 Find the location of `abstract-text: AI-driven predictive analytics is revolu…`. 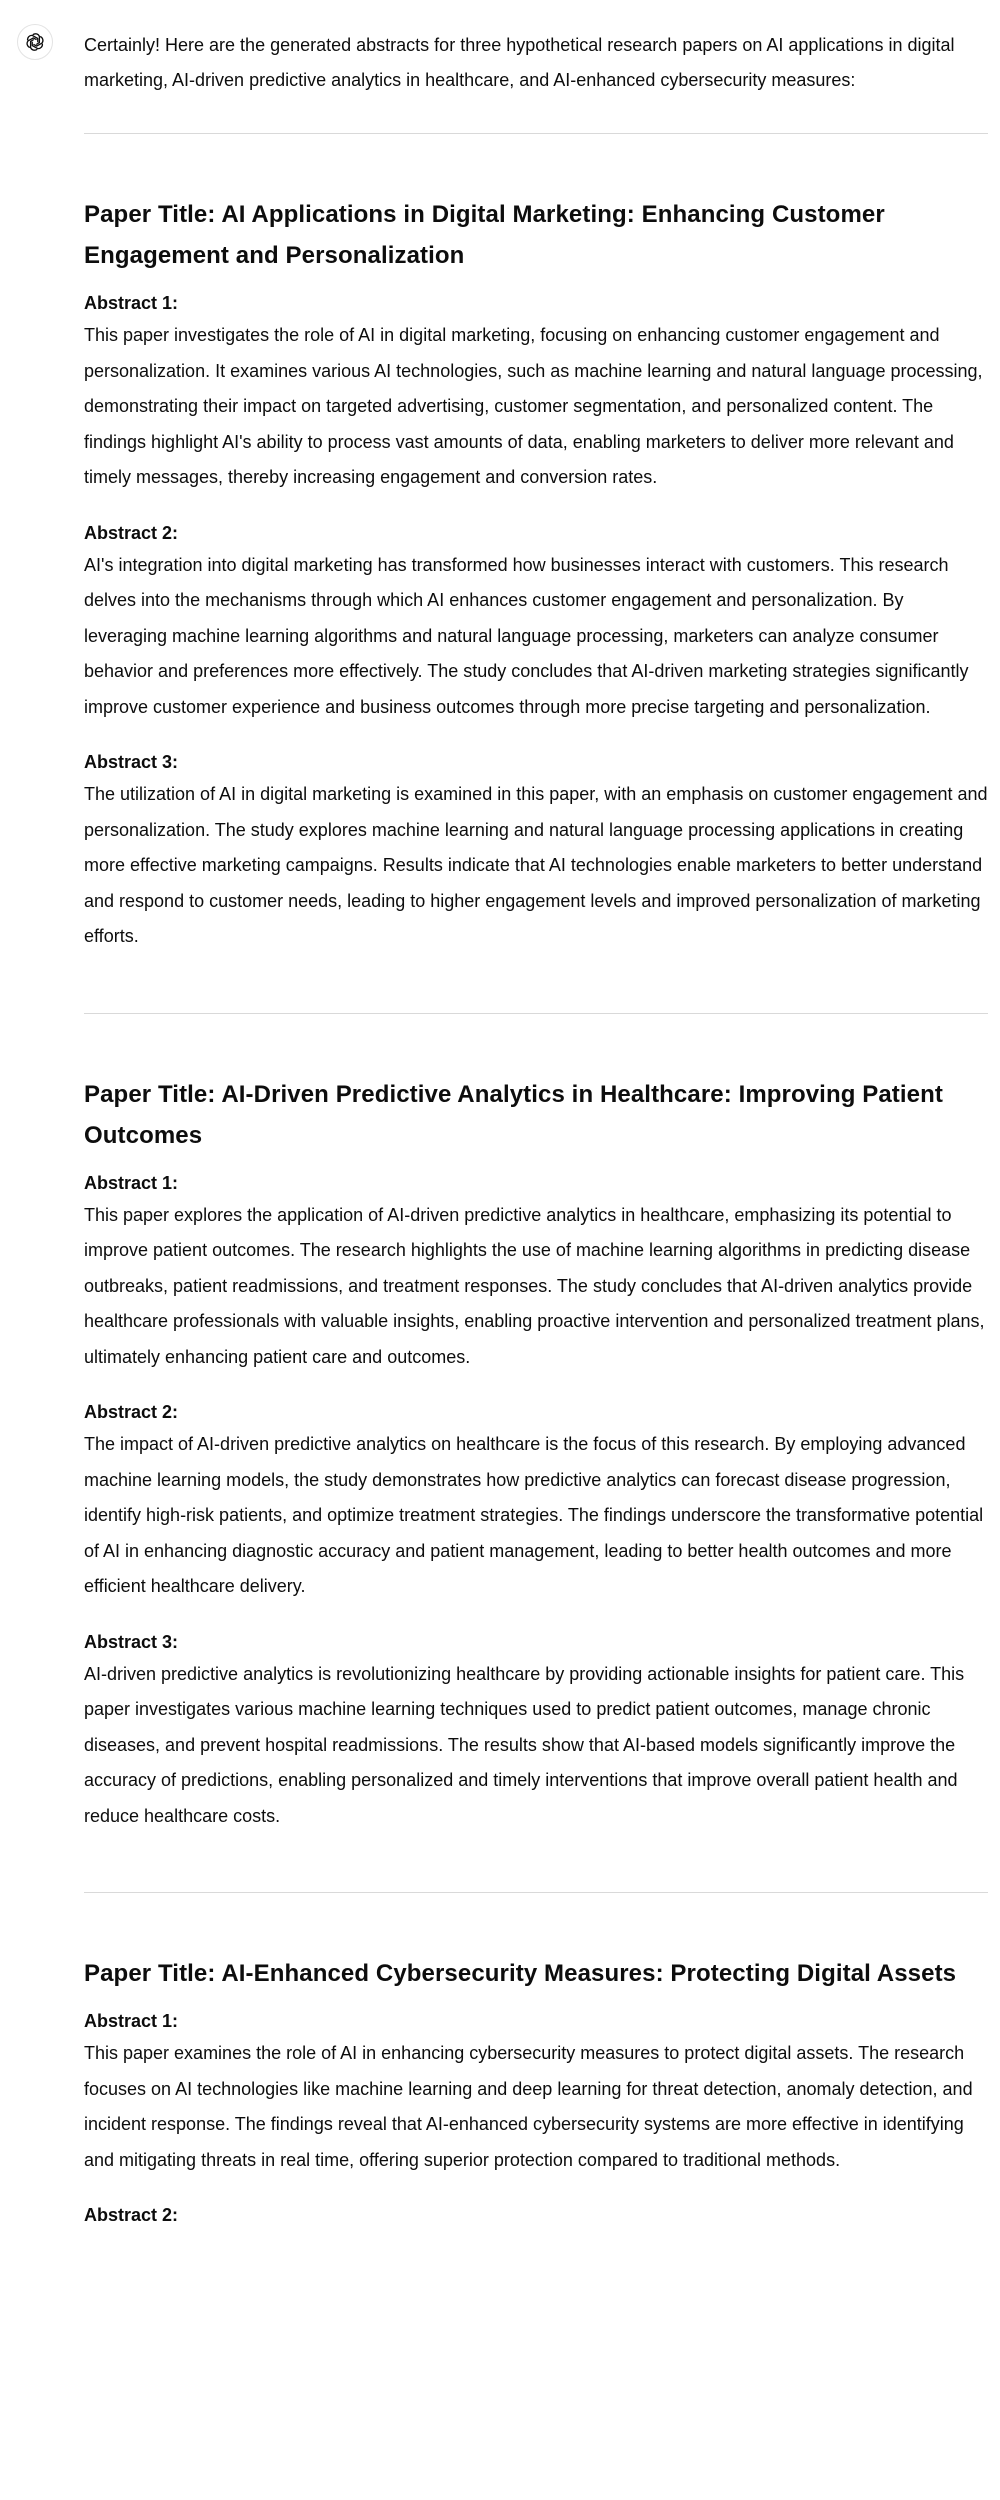

abstract-text: AI-driven predictive analytics is revolu… is located at coordinates (524, 1744).